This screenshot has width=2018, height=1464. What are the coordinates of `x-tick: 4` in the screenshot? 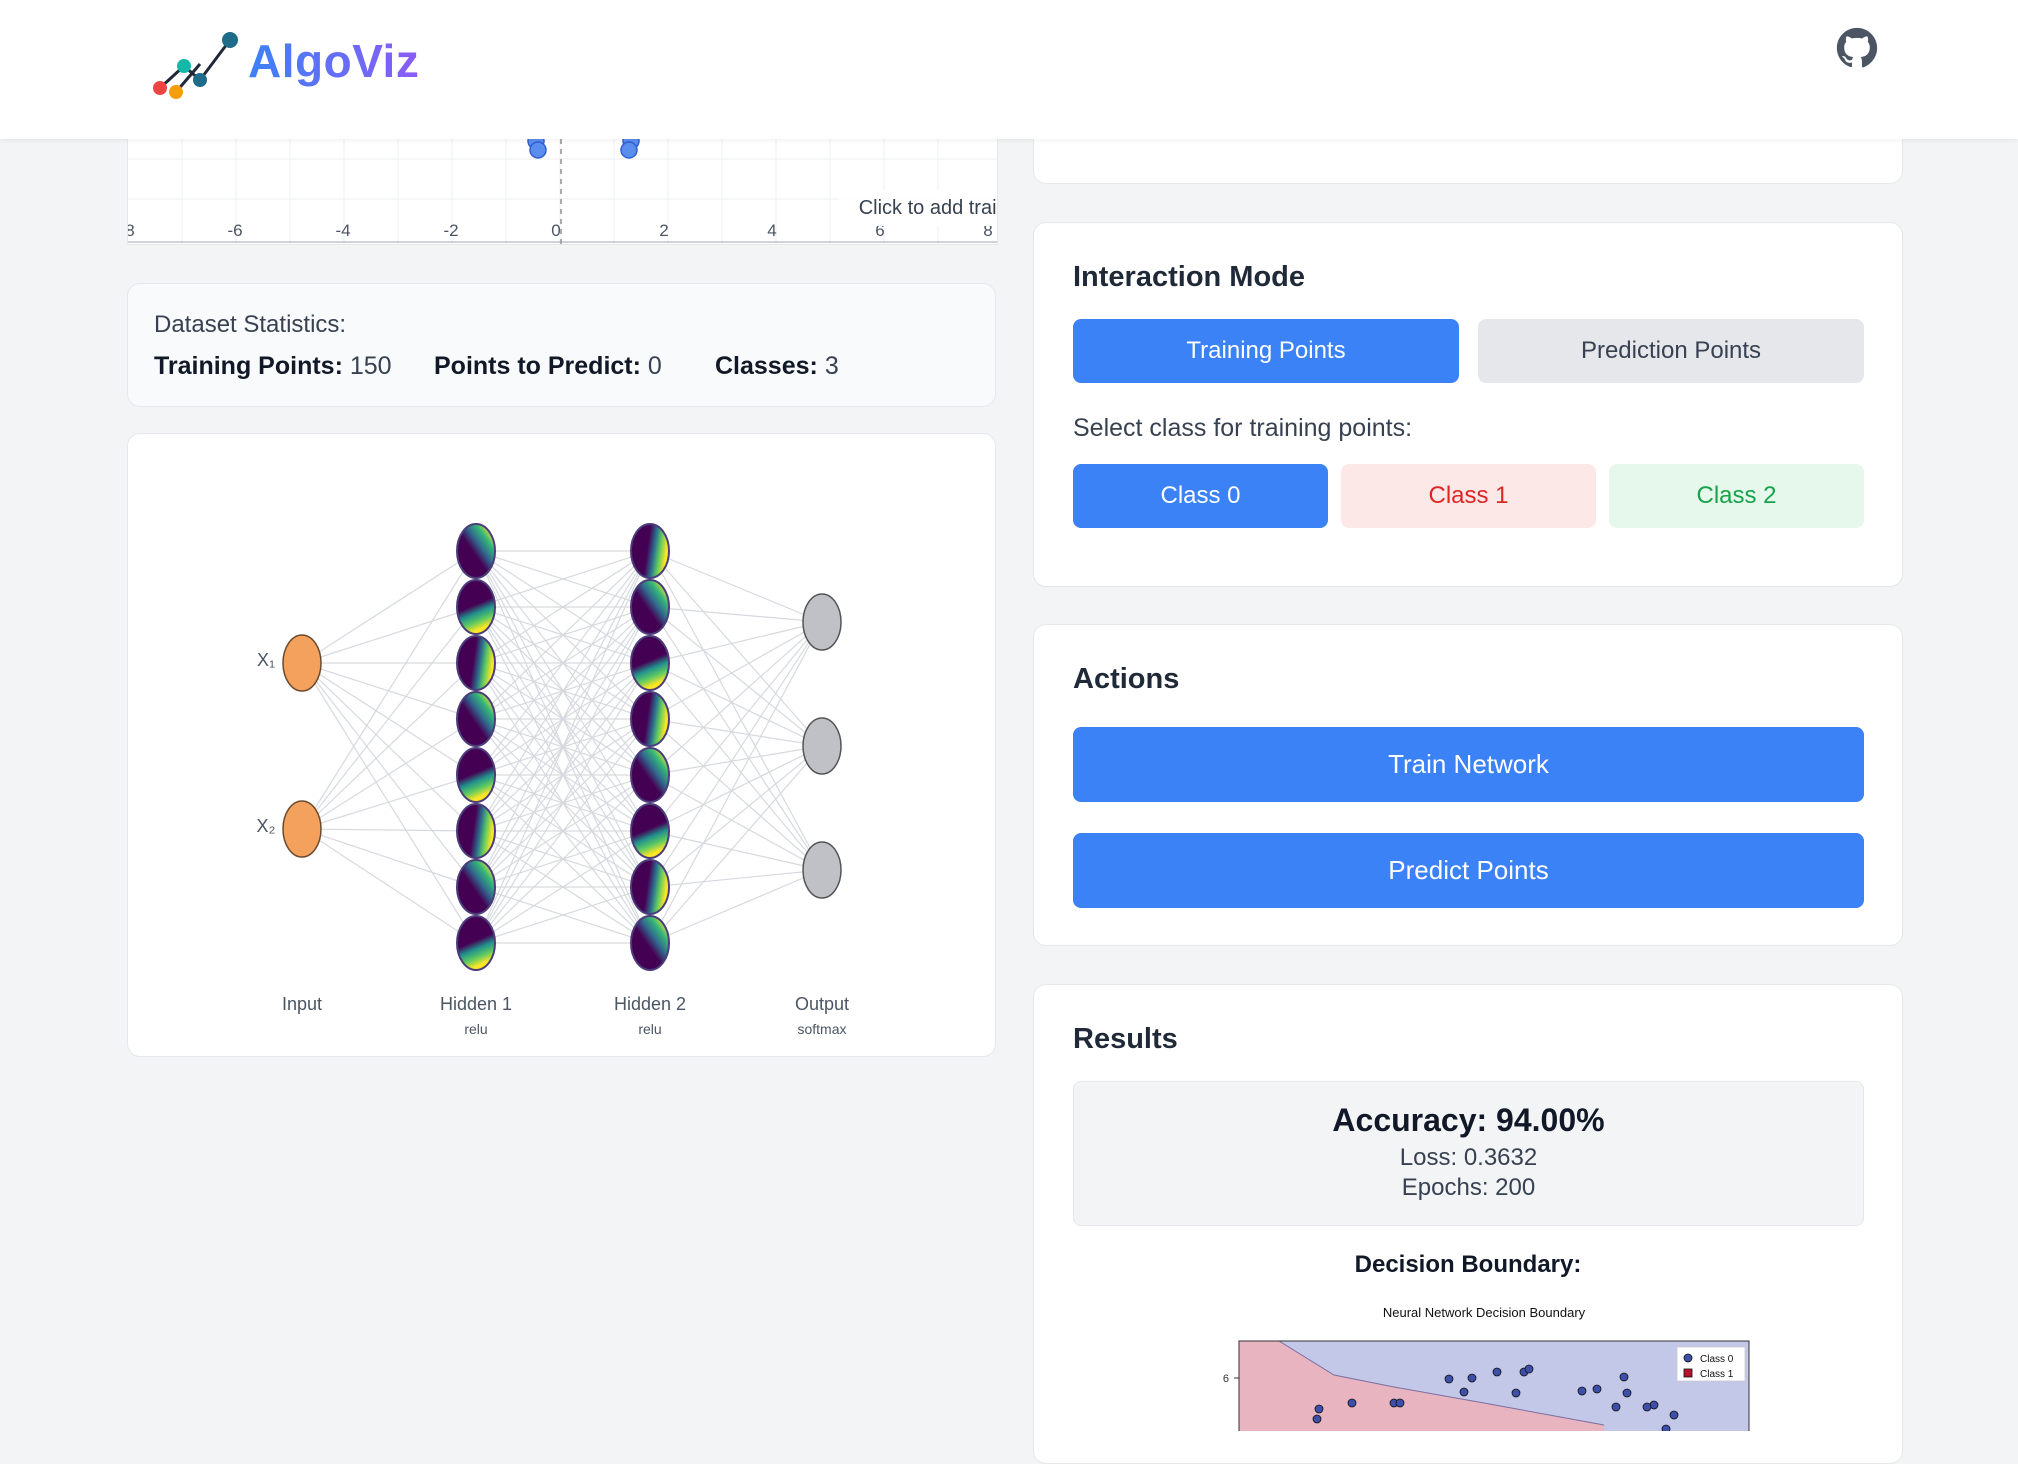 It's located at (771, 230).